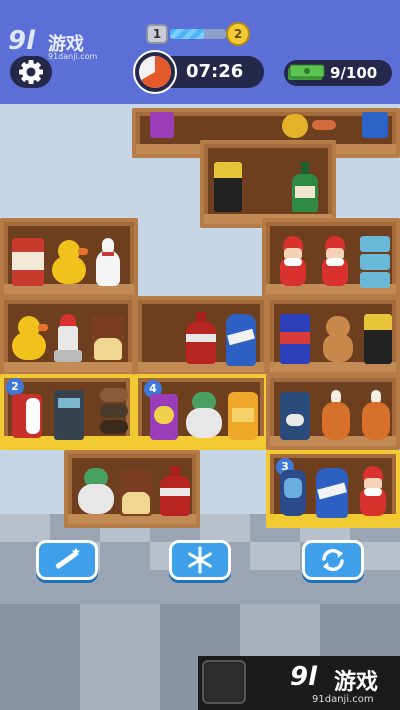 The height and width of the screenshot is (710, 400). I want to click on shelf-shaver-santa: 3, so click(333, 489).